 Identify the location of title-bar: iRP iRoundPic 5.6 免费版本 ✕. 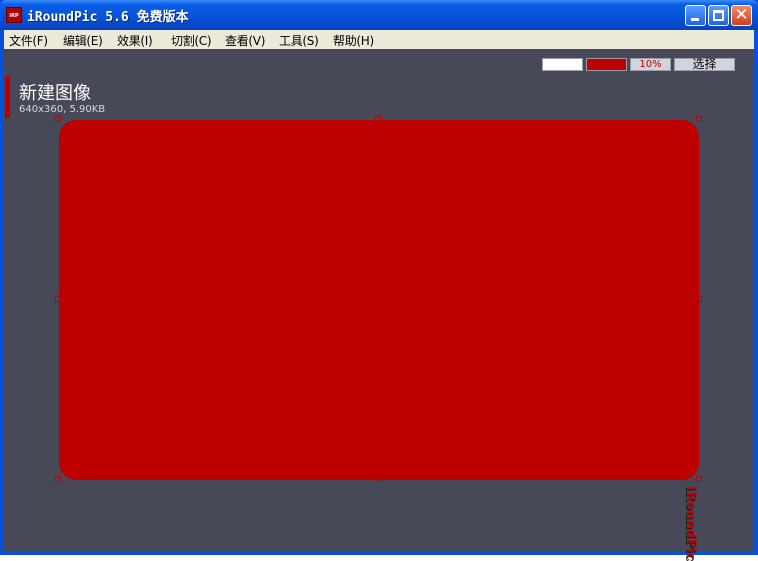
(379, 15).